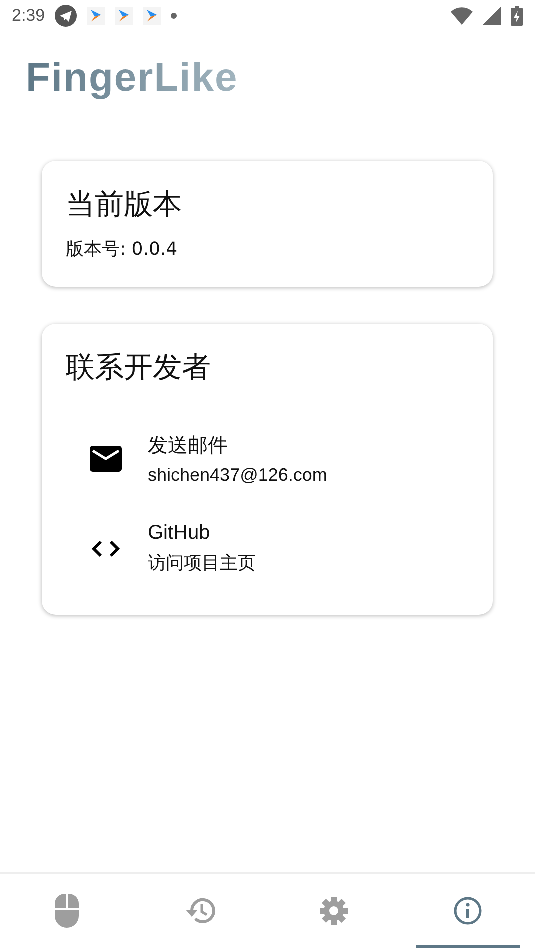 This screenshot has width=535, height=948. Describe the element at coordinates (462, 16) in the screenshot. I see `wifi-icon` at that location.